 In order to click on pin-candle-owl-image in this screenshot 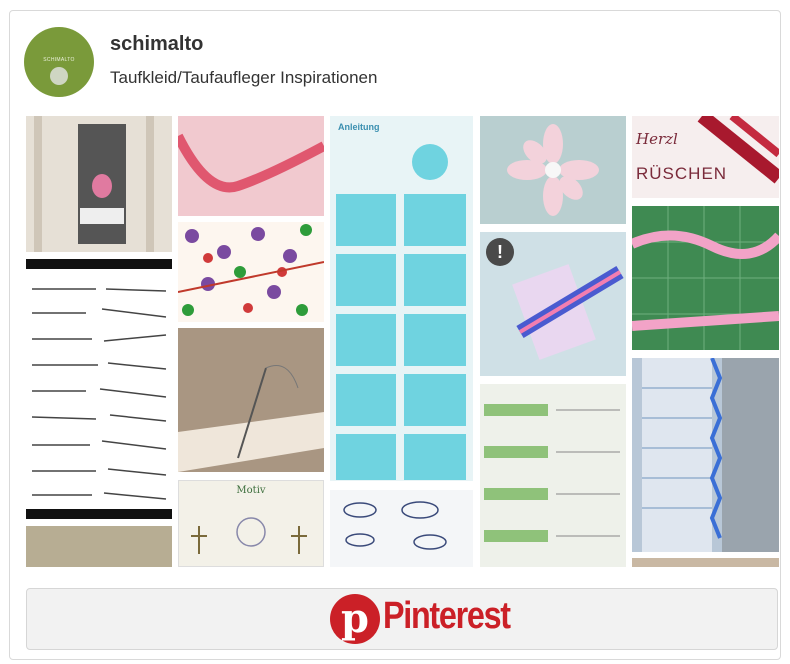, I will do `click(99, 184)`.